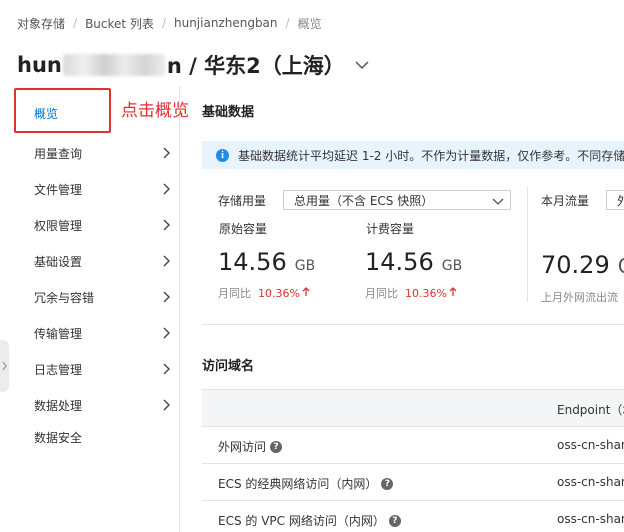 The width and height of the screenshot is (624, 532). What do you see at coordinates (39, 65) in the screenshot?
I see `bucket-name-prefix: hun` at bounding box center [39, 65].